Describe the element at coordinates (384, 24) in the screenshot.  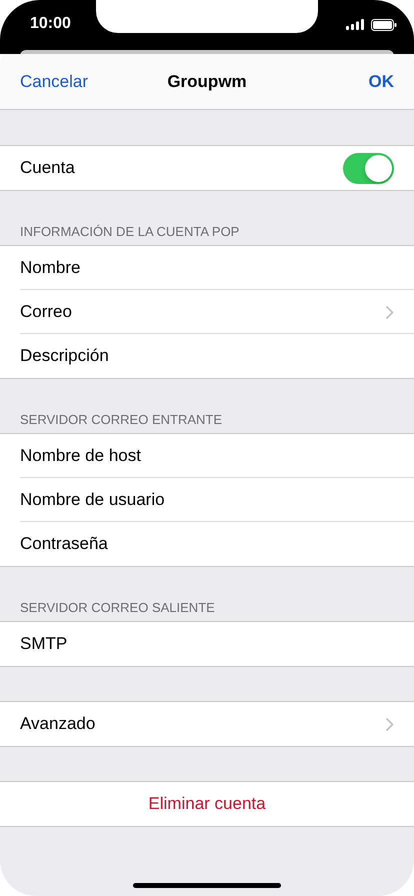
I see `battery-icon` at that location.